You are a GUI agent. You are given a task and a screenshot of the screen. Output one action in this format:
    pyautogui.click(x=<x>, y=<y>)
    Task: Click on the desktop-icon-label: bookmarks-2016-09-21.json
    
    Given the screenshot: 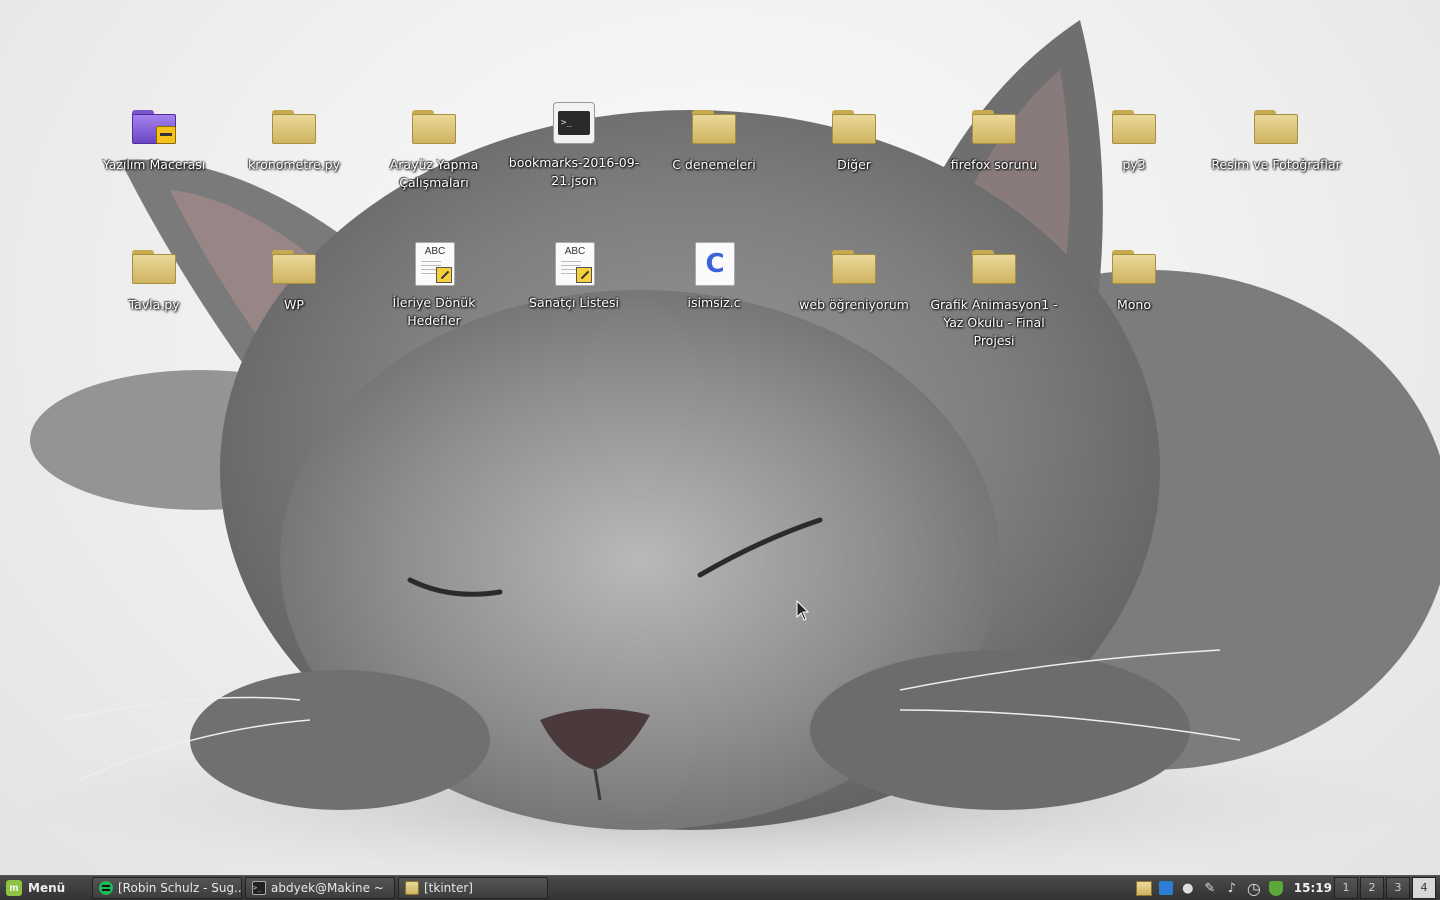 What is the action you would take?
    pyautogui.click(x=574, y=171)
    